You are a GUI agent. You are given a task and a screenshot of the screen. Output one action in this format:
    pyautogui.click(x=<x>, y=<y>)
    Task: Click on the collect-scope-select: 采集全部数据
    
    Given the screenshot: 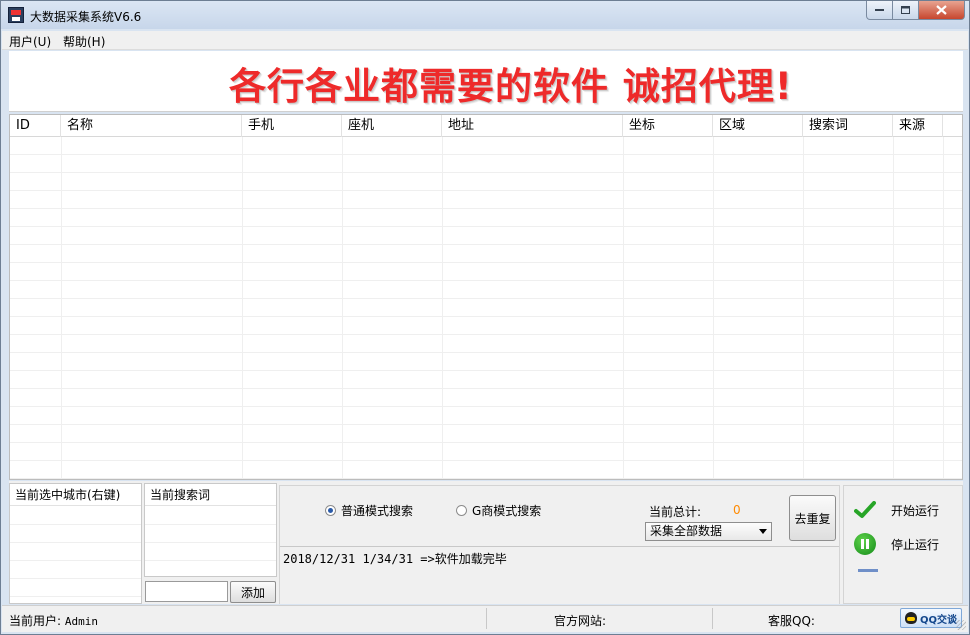 What is the action you would take?
    pyautogui.click(x=708, y=531)
    